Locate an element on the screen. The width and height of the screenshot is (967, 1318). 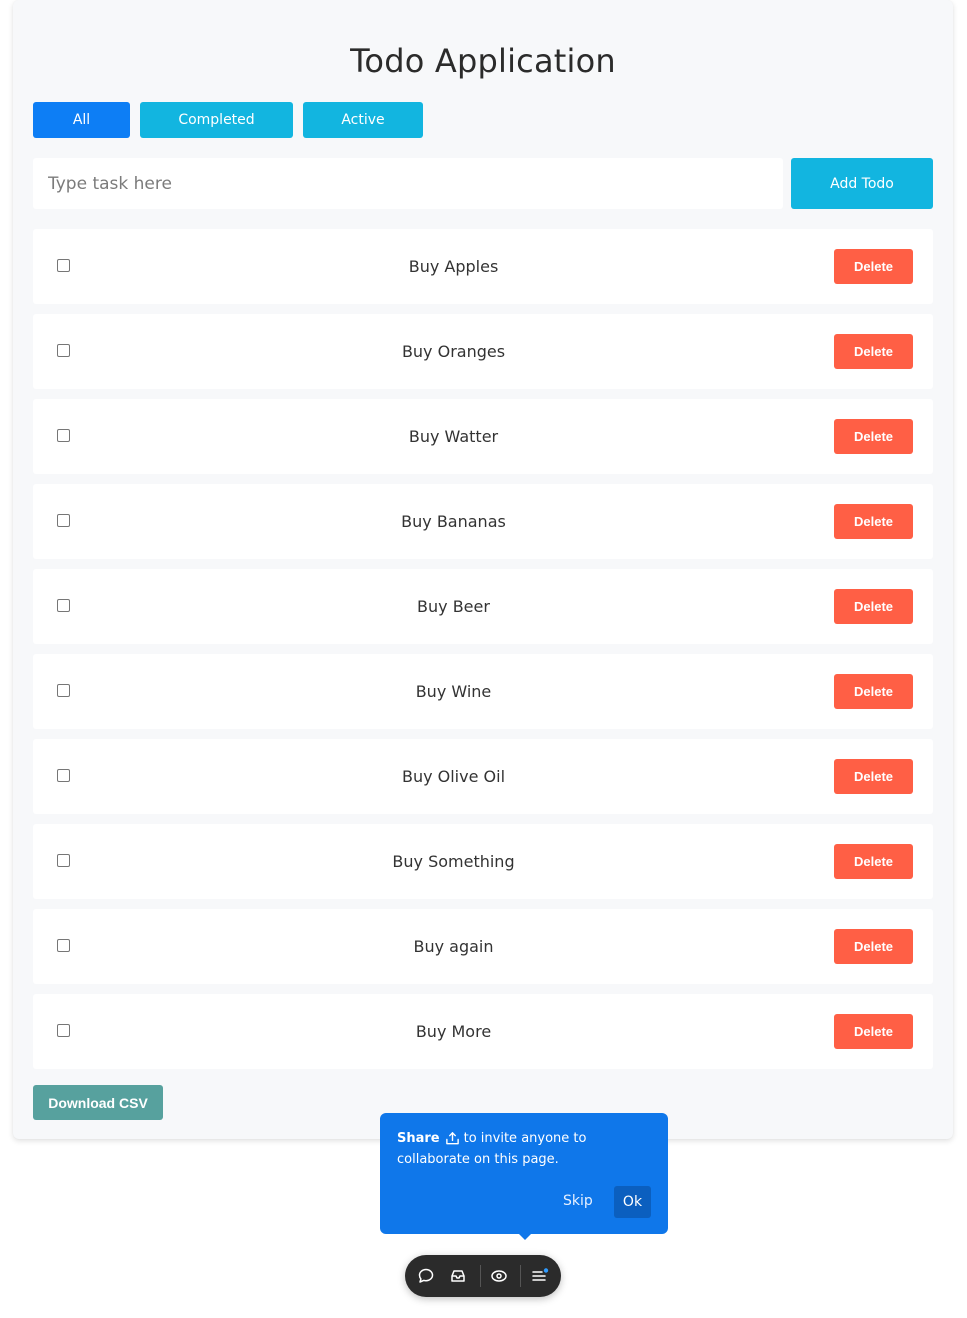
todo-text: Buy Apples is located at coordinates (453, 266).